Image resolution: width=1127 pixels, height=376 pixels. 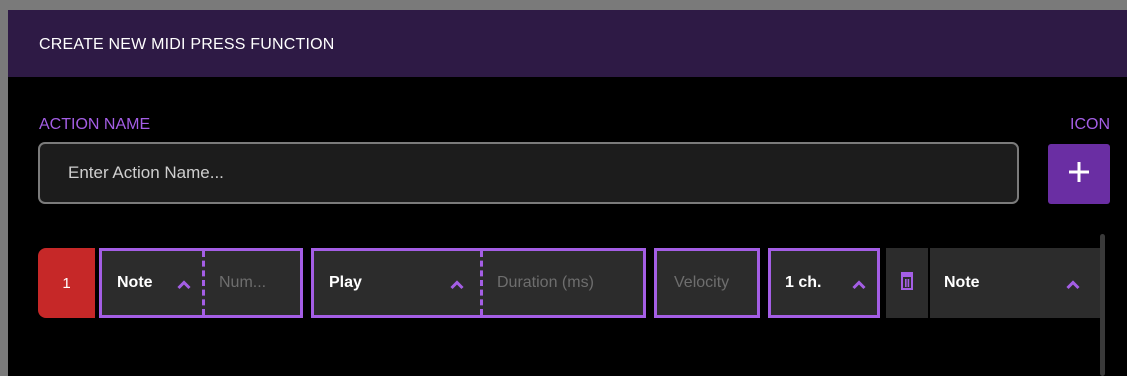 I want to click on second-note-value: Note, so click(x=962, y=282).